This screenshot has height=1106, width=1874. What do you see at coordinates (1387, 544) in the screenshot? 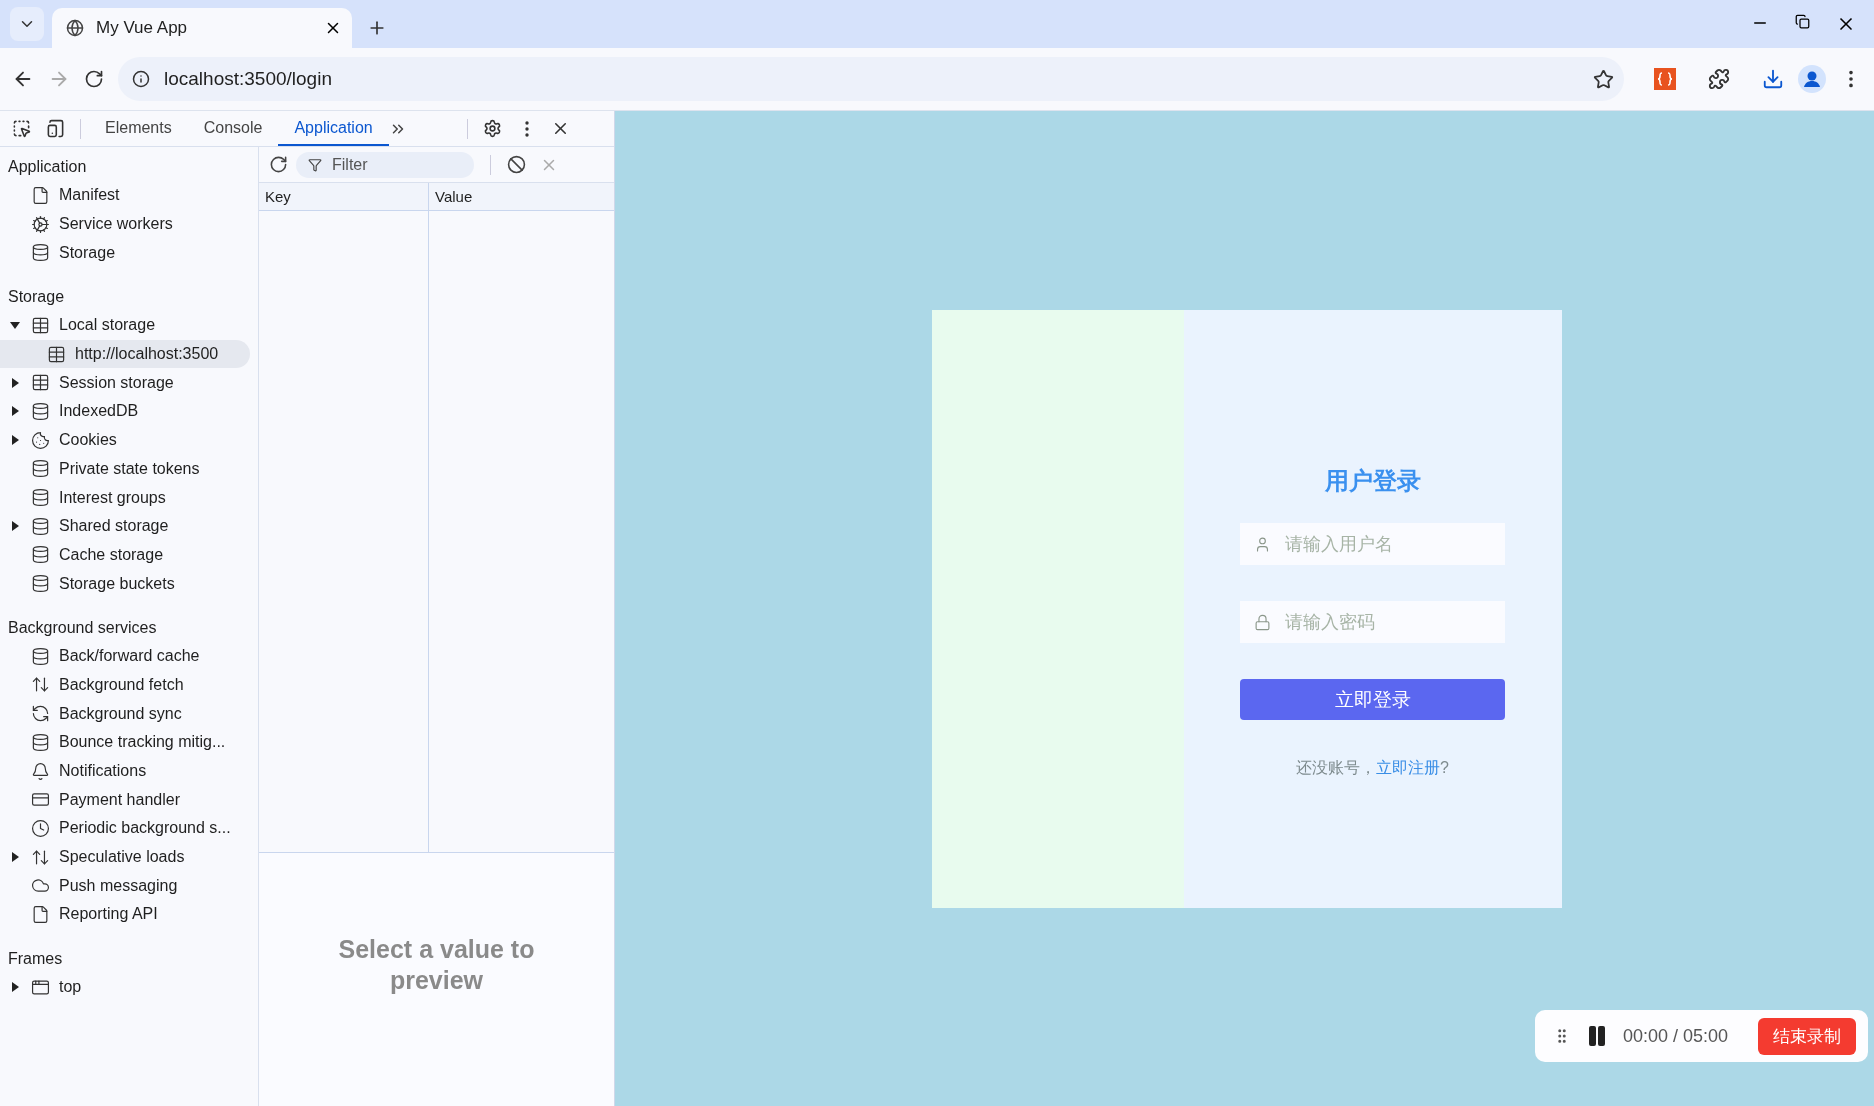
I see `username-input: 请输入用户名` at bounding box center [1387, 544].